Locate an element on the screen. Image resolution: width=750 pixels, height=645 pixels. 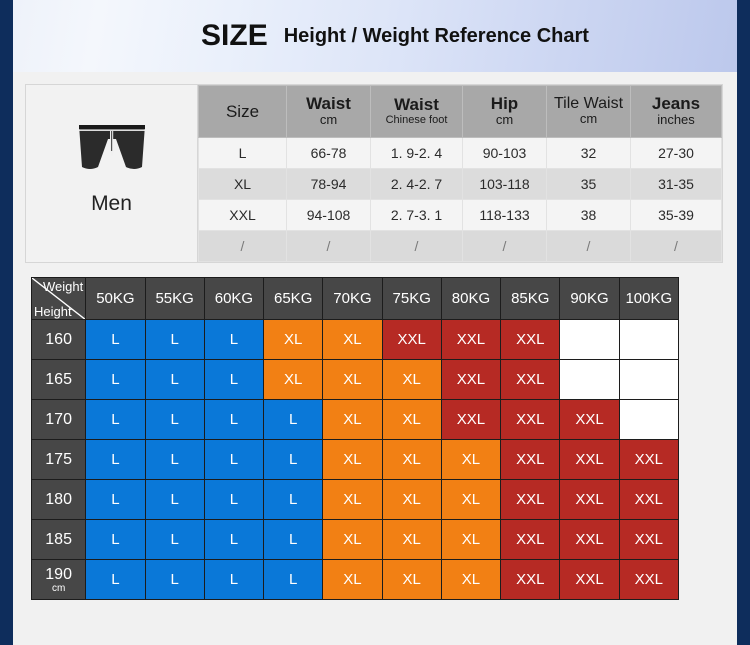
matrix-height-header-175: 175 is located at coordinates (58, 459).